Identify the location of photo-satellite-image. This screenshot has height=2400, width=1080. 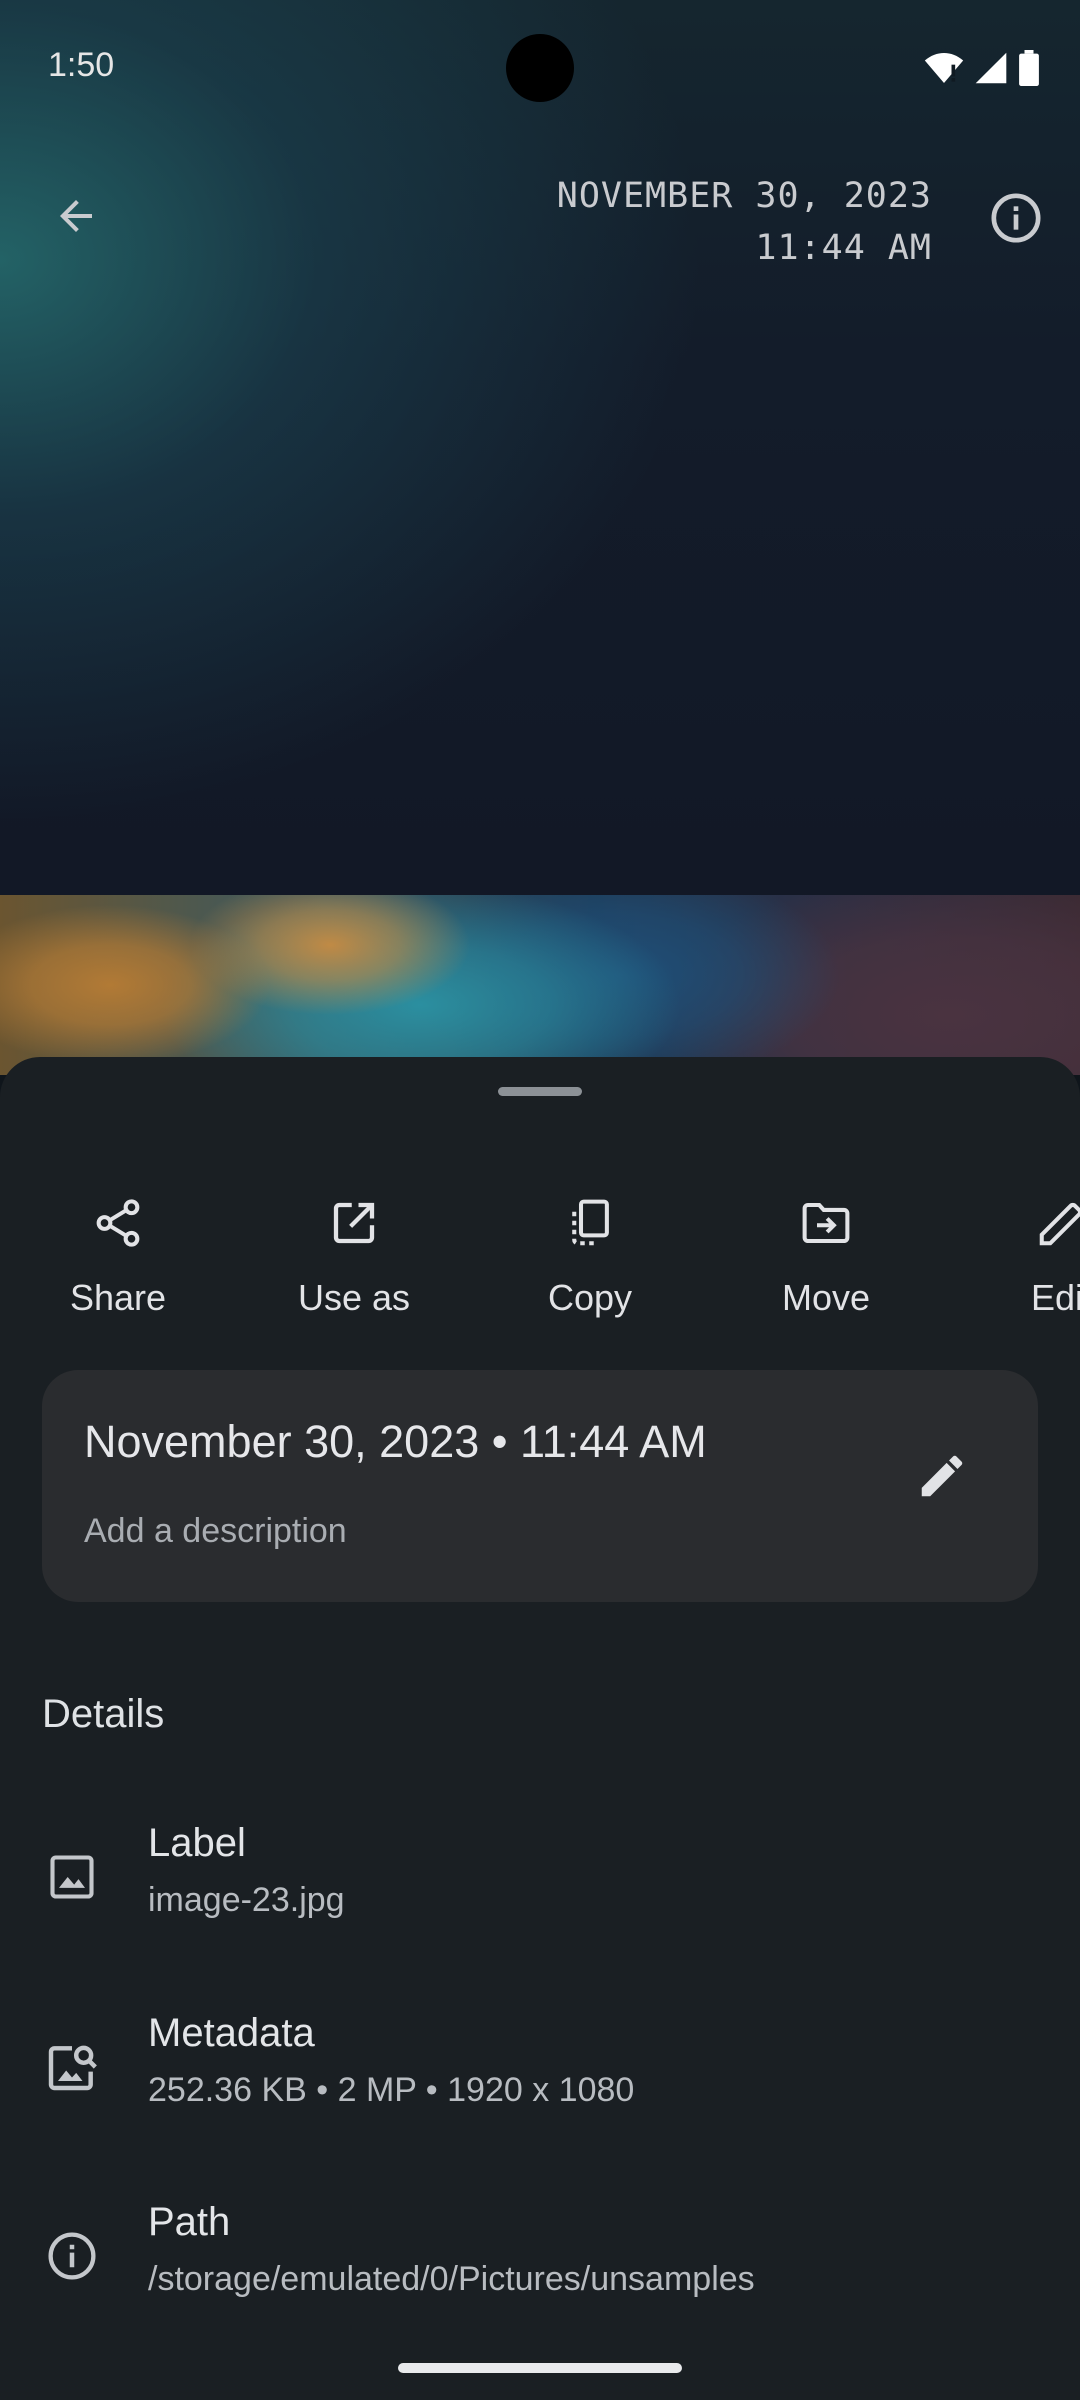
(540, 985).